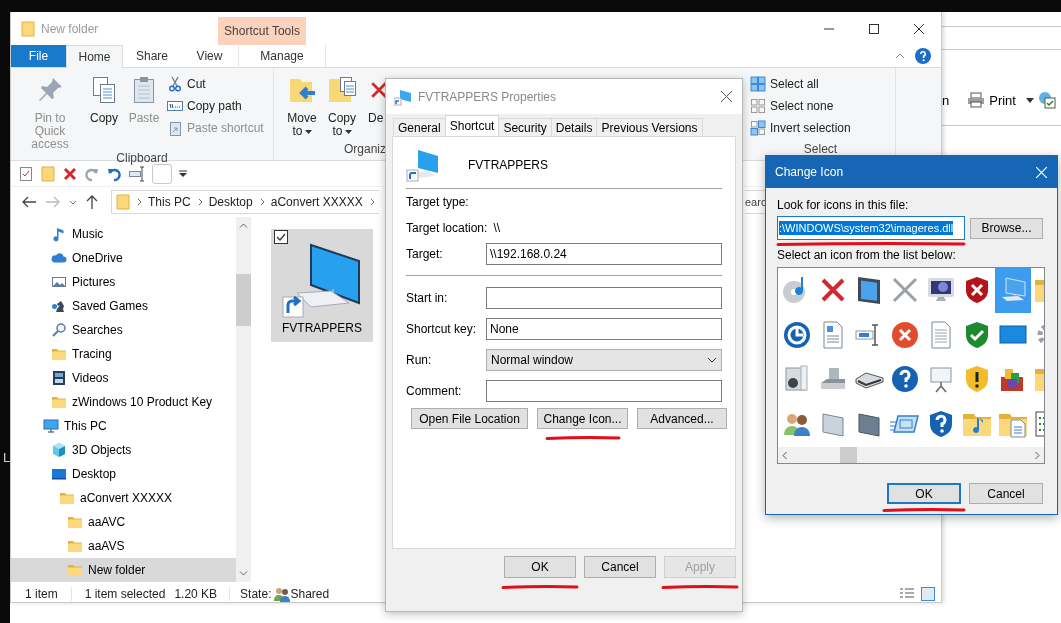  I want to click on dialog-tab: Previous Versions, so click(649, 127).